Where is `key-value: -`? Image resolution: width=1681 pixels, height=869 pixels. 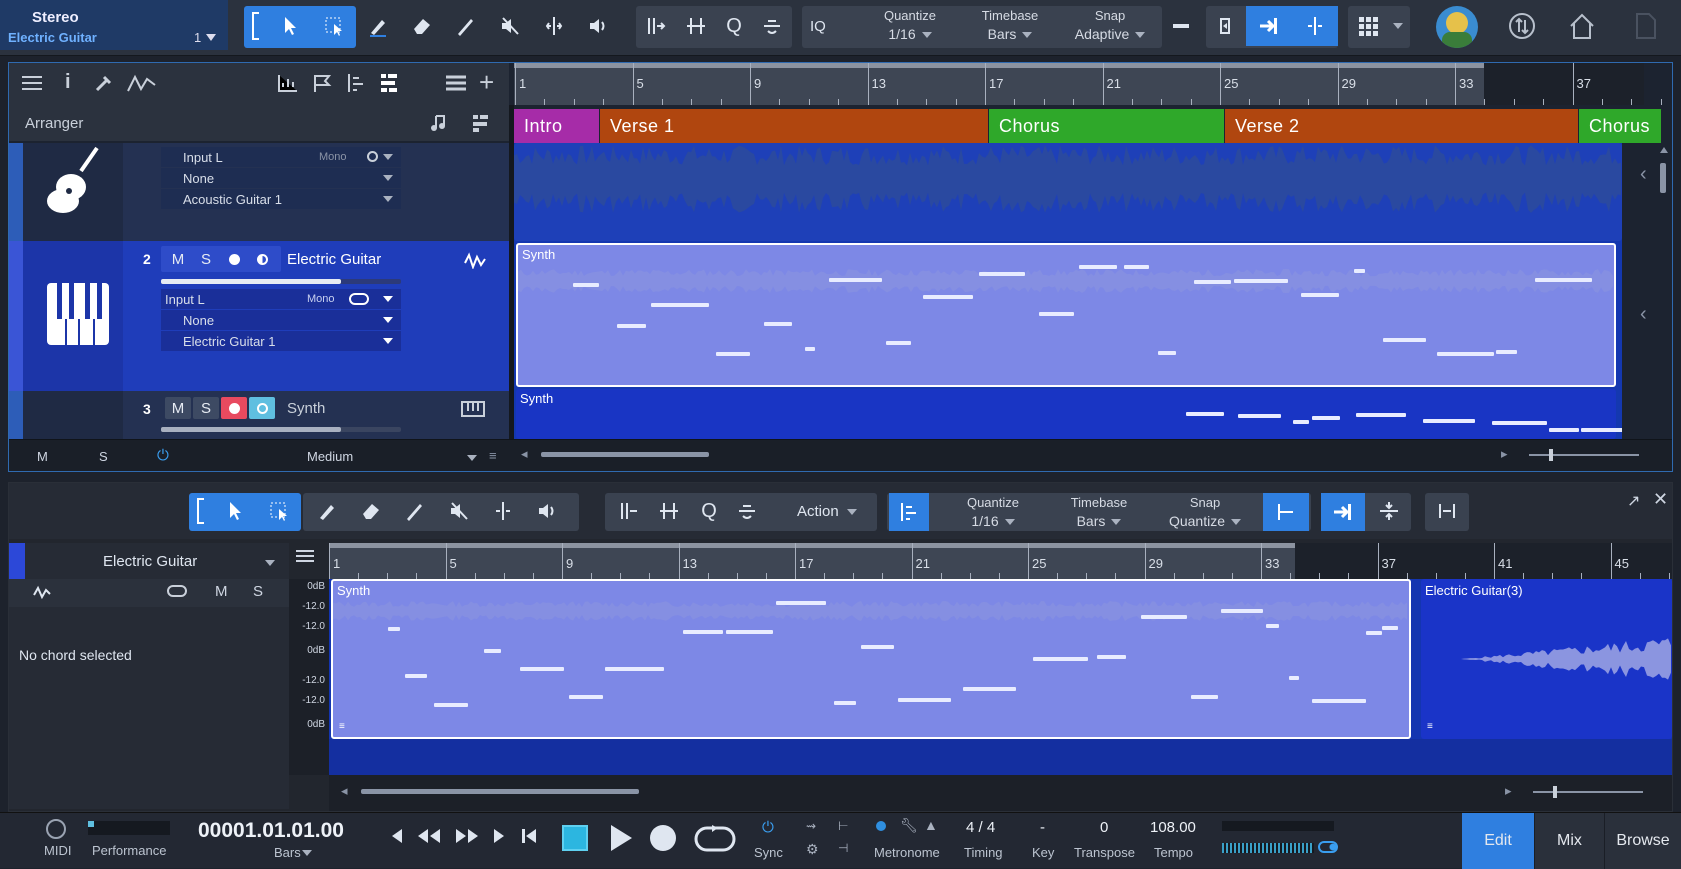
key-value: - is located at coordinates (1042, 827).